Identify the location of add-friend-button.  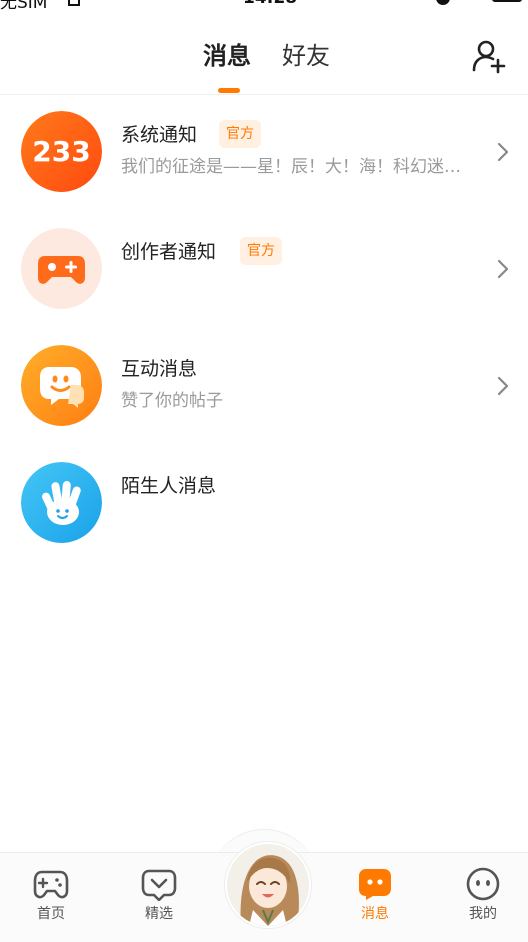
(489, 57).